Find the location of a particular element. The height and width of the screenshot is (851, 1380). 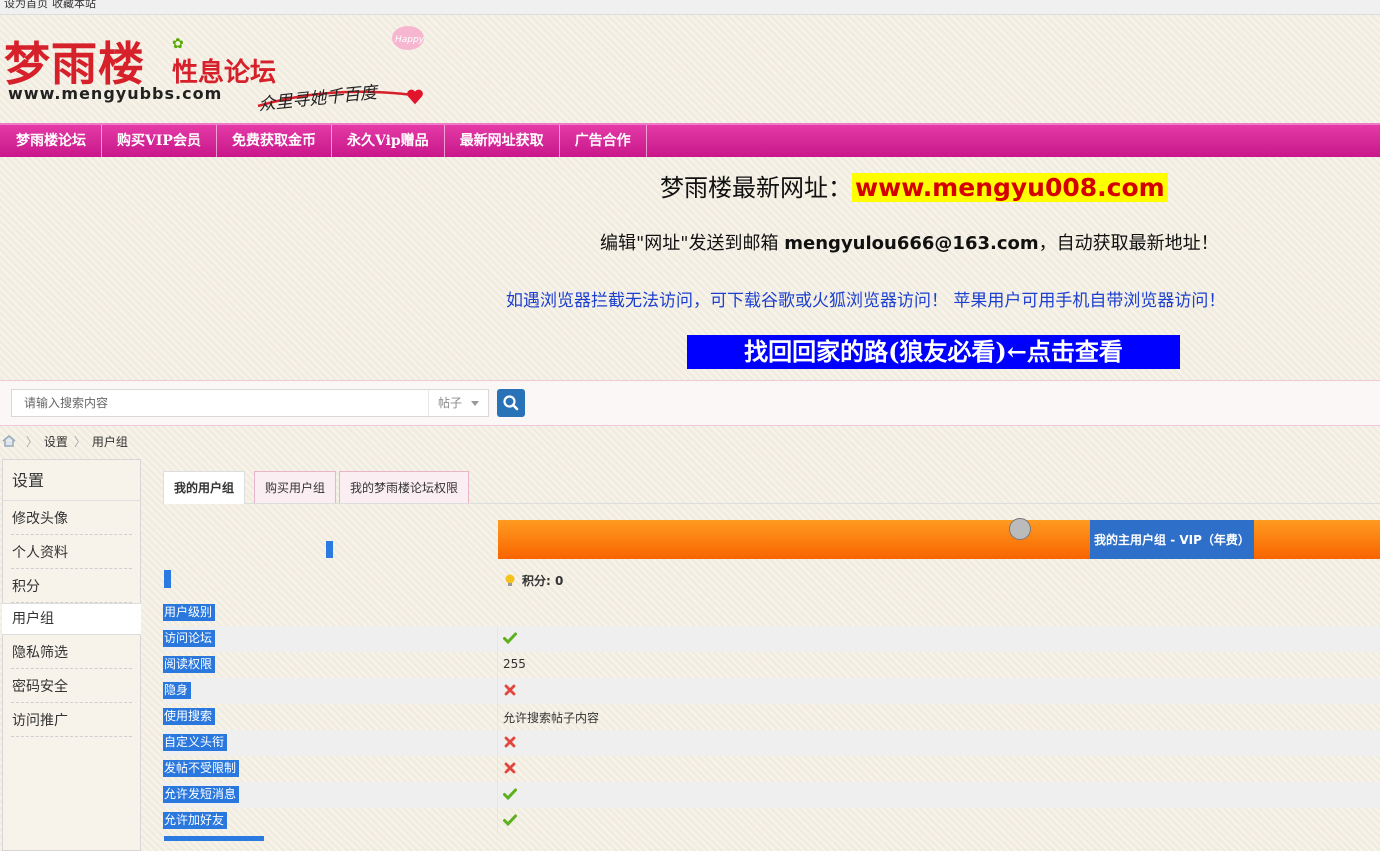

permission-label: 阅读权限 is located at coordinates (189, 664).